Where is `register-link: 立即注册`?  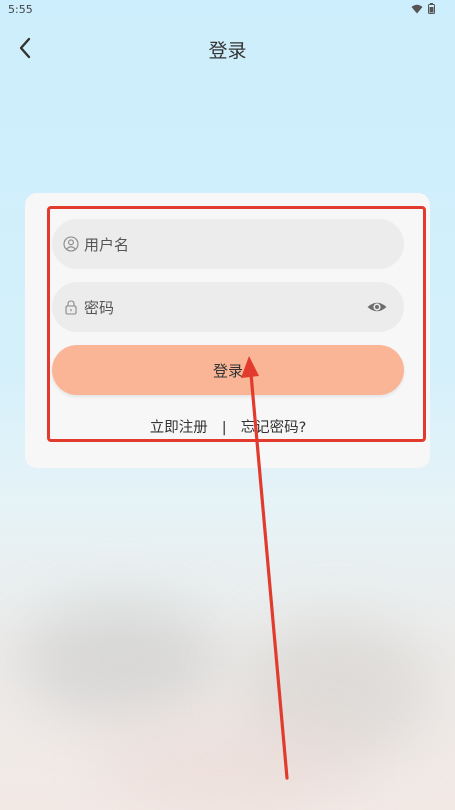
register-link: 立即注册 is located at coordinates (179, 426).